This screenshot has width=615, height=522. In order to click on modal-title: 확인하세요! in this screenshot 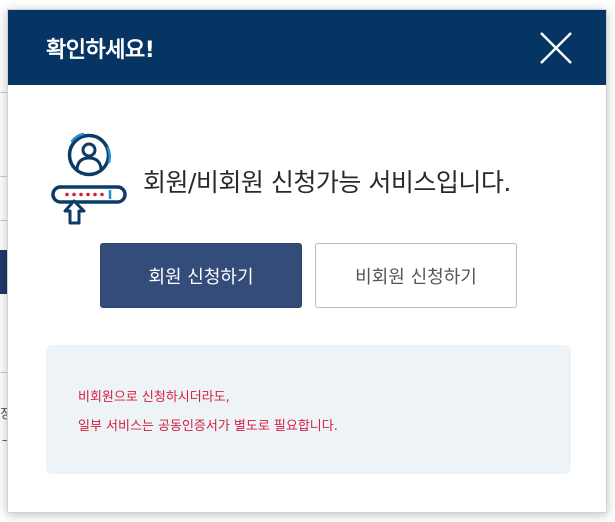, I will do `click(100, 50)`.